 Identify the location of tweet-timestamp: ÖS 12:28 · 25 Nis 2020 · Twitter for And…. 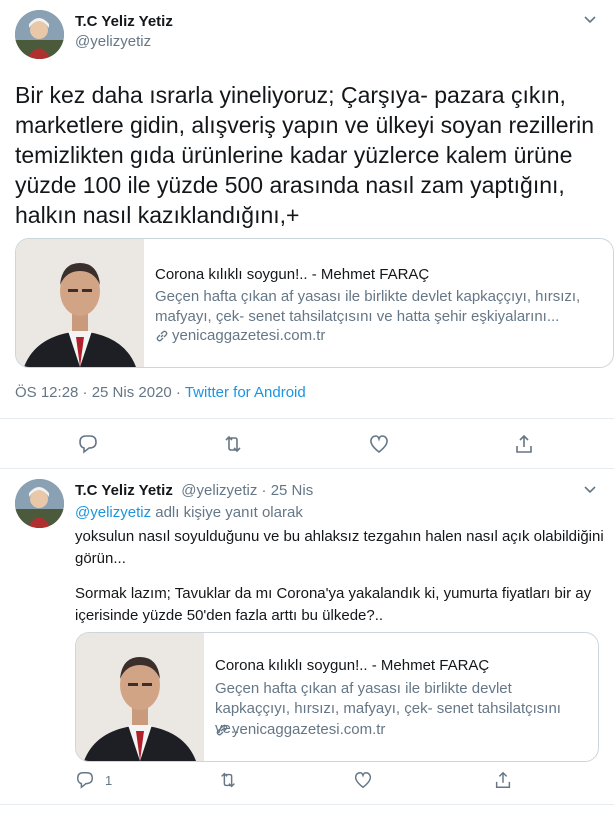
(160, 392).